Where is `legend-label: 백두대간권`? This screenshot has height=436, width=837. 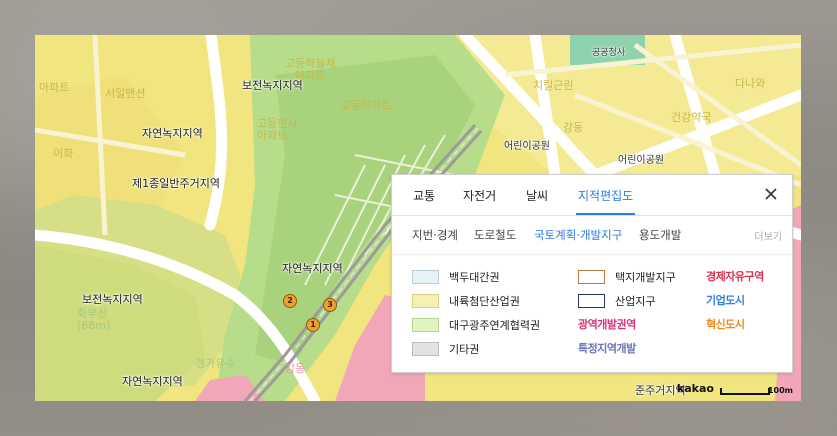
legend-label: 백두대간권 is located at coordinates (474, 277).